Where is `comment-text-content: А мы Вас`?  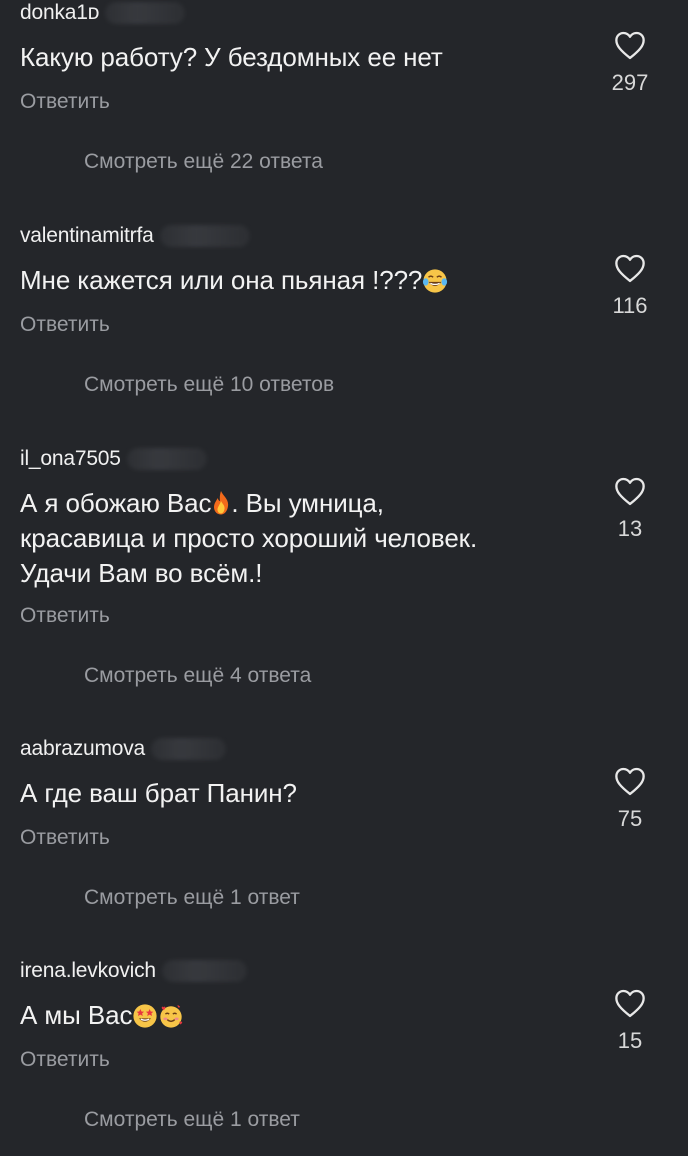 comment-text-content: А мы Вас is located at coordinates (76, 1015).